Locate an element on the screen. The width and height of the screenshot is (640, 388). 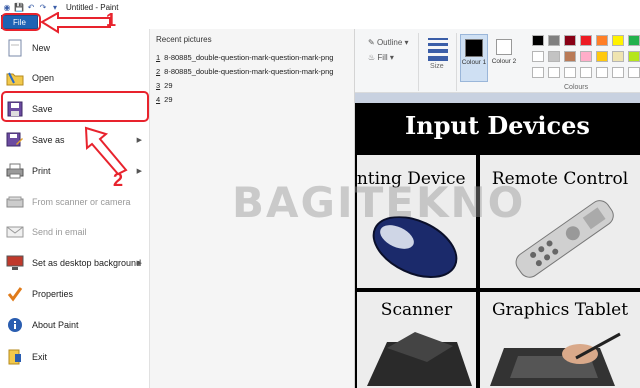
save-as-icon is located at coordinates (15, 140).